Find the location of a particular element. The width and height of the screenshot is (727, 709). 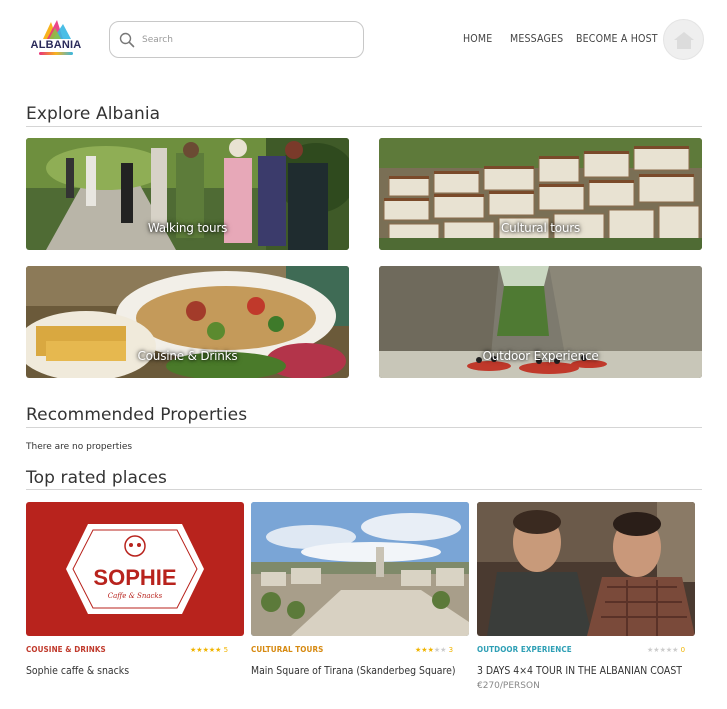

search-icon is located at coordinates (127, 40).